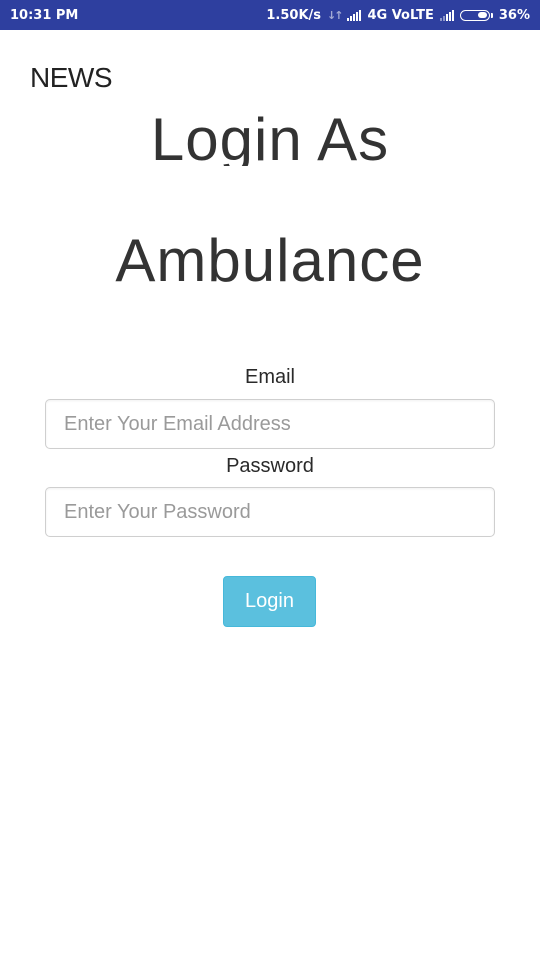 The image size is (540, 960). I want to click on brand-link: NEWS, so click(71, 78).